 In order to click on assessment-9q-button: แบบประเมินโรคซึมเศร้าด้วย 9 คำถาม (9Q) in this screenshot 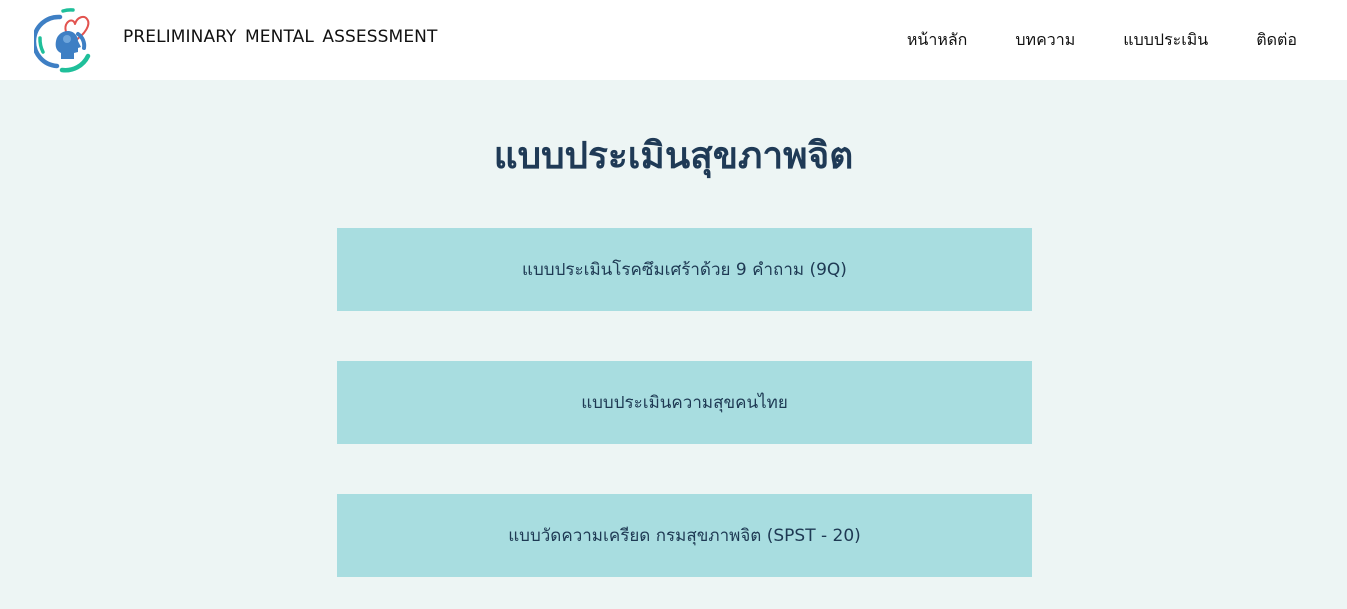, I will do `click(684, 269)`.